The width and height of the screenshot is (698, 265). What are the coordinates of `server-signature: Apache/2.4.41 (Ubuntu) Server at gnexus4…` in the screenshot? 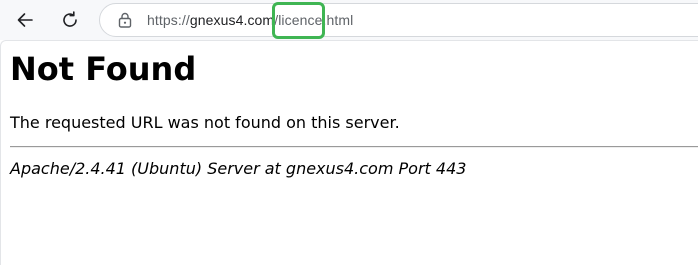 It's located at (238, 168).